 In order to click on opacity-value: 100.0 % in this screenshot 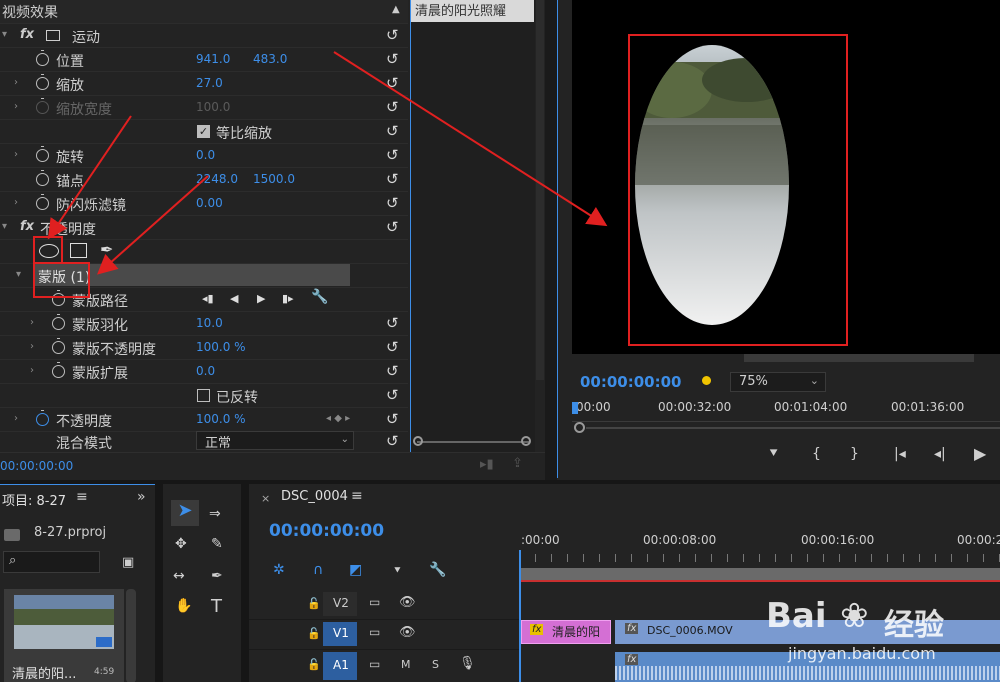, I will do `click(221, 419)`.